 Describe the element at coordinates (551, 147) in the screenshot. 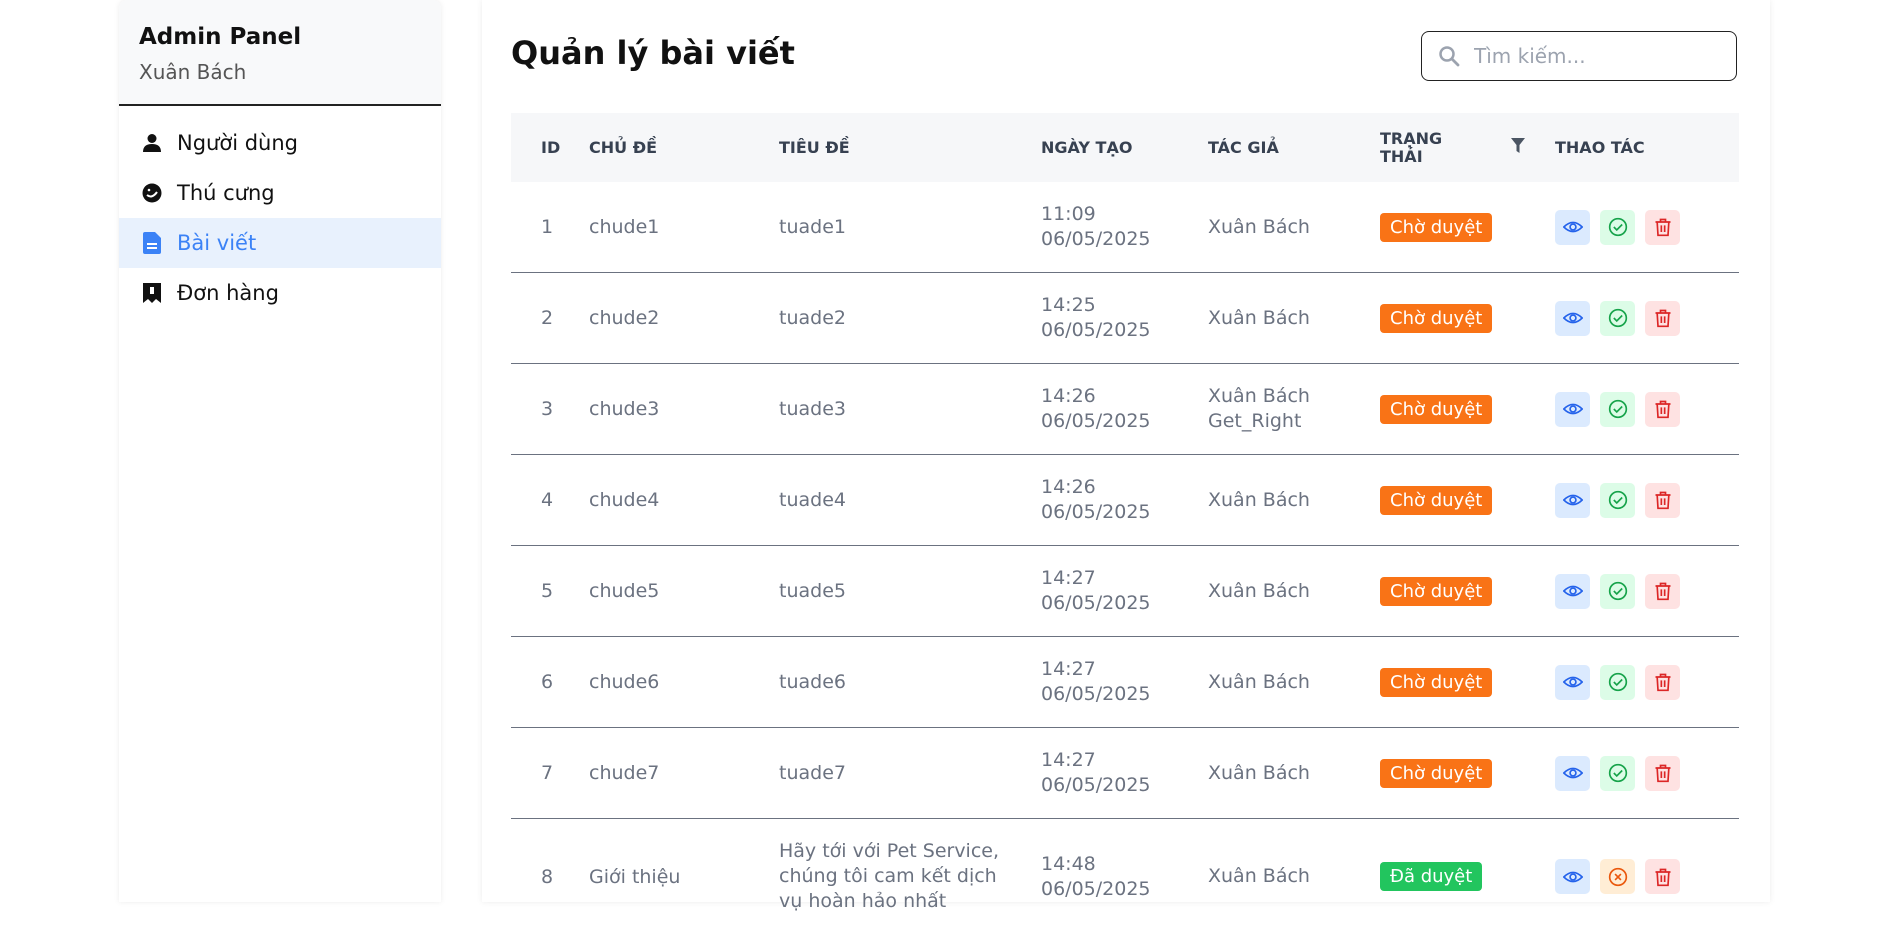

I see `header-id: ID` at that location.